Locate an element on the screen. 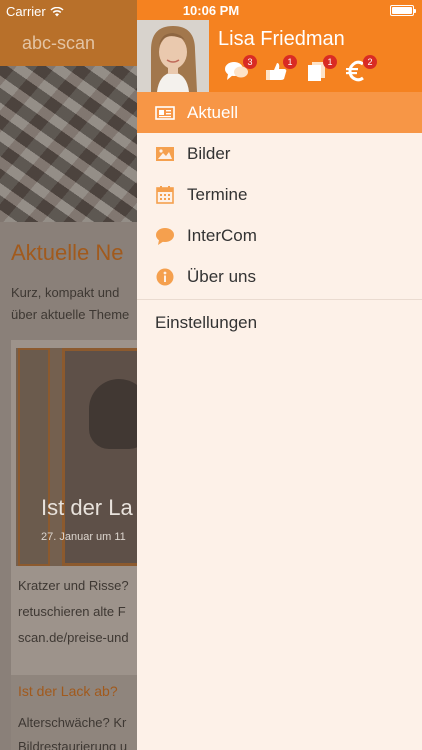 Image resolution: width=422 pixels, height=750 pixels. battery-icon is located at coordinates (403, 10).